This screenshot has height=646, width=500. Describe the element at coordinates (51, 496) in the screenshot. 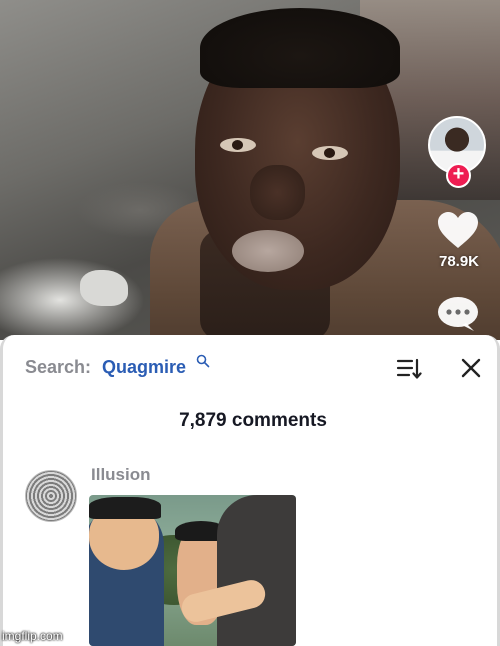

I see `comment-author-avatar` at that location.